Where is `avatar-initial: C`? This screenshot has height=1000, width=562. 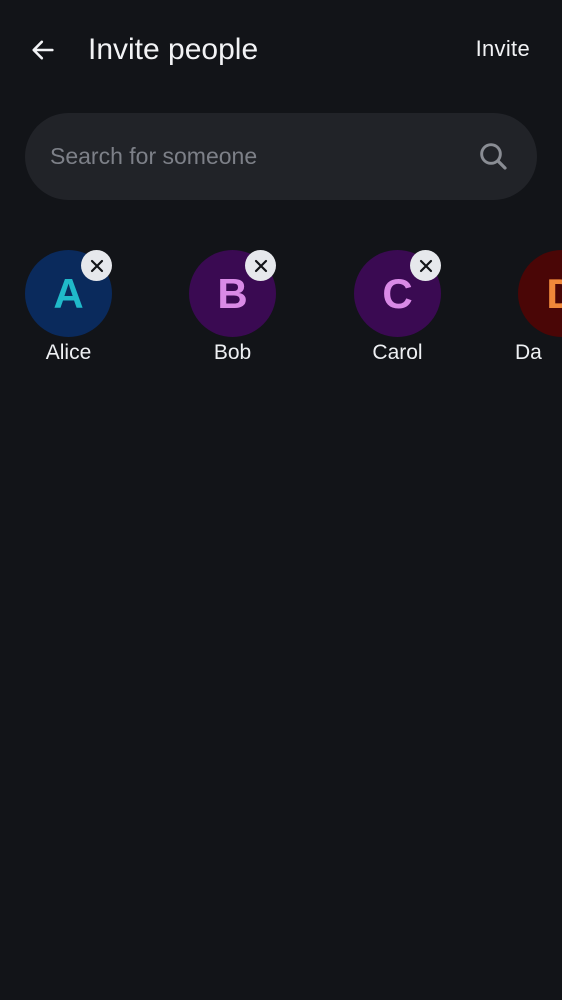 avatar-initial: C is located at coordinates (397, 293).